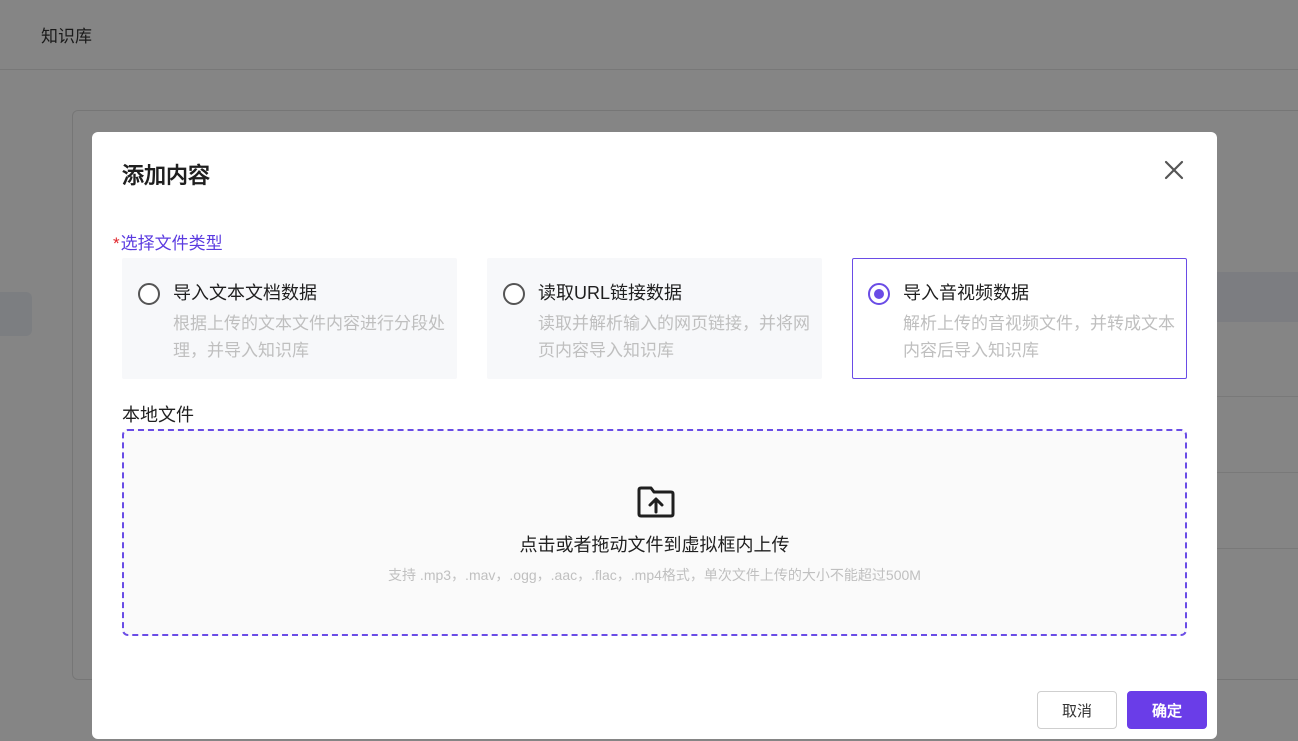 This screenshot has height=741, width=1298. Describe the element at coordinates (309, 337) in the screenshot. I see `option-description: 根据上传的文本文件内容进行分段处理，并导入知识库` at that location.